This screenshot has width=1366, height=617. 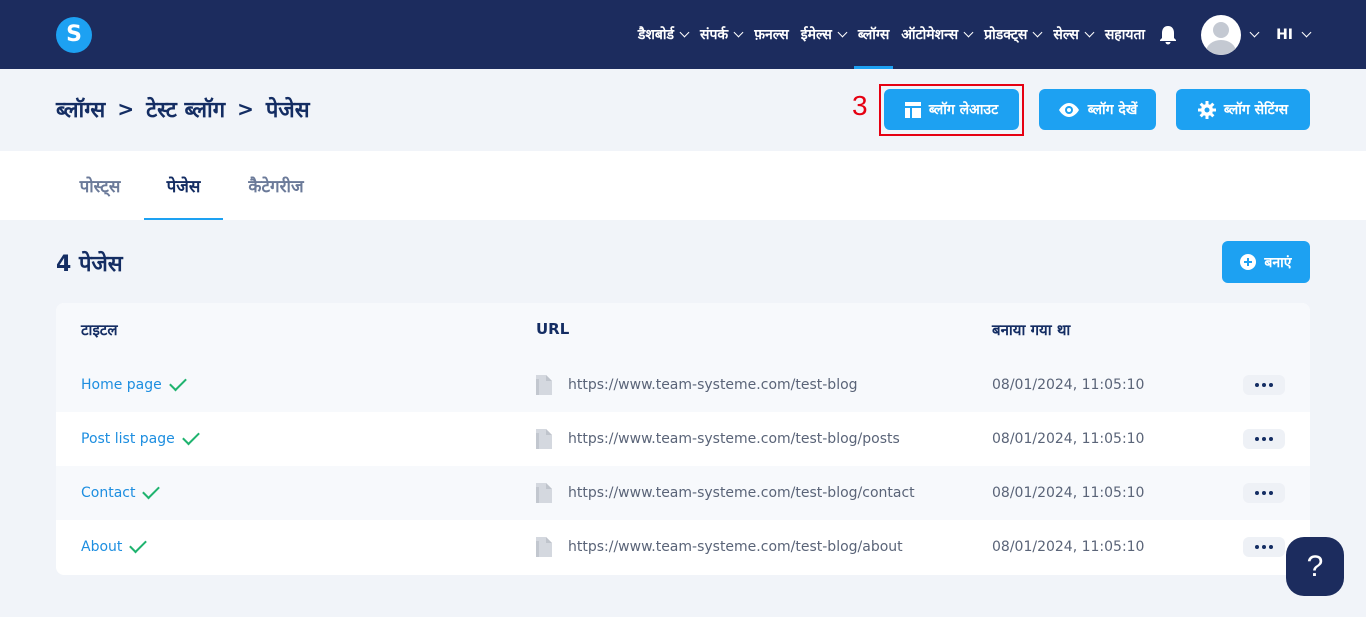 I want to click on view-blog-label: ब्लॉग देखें, so click(x=1112, y=110).